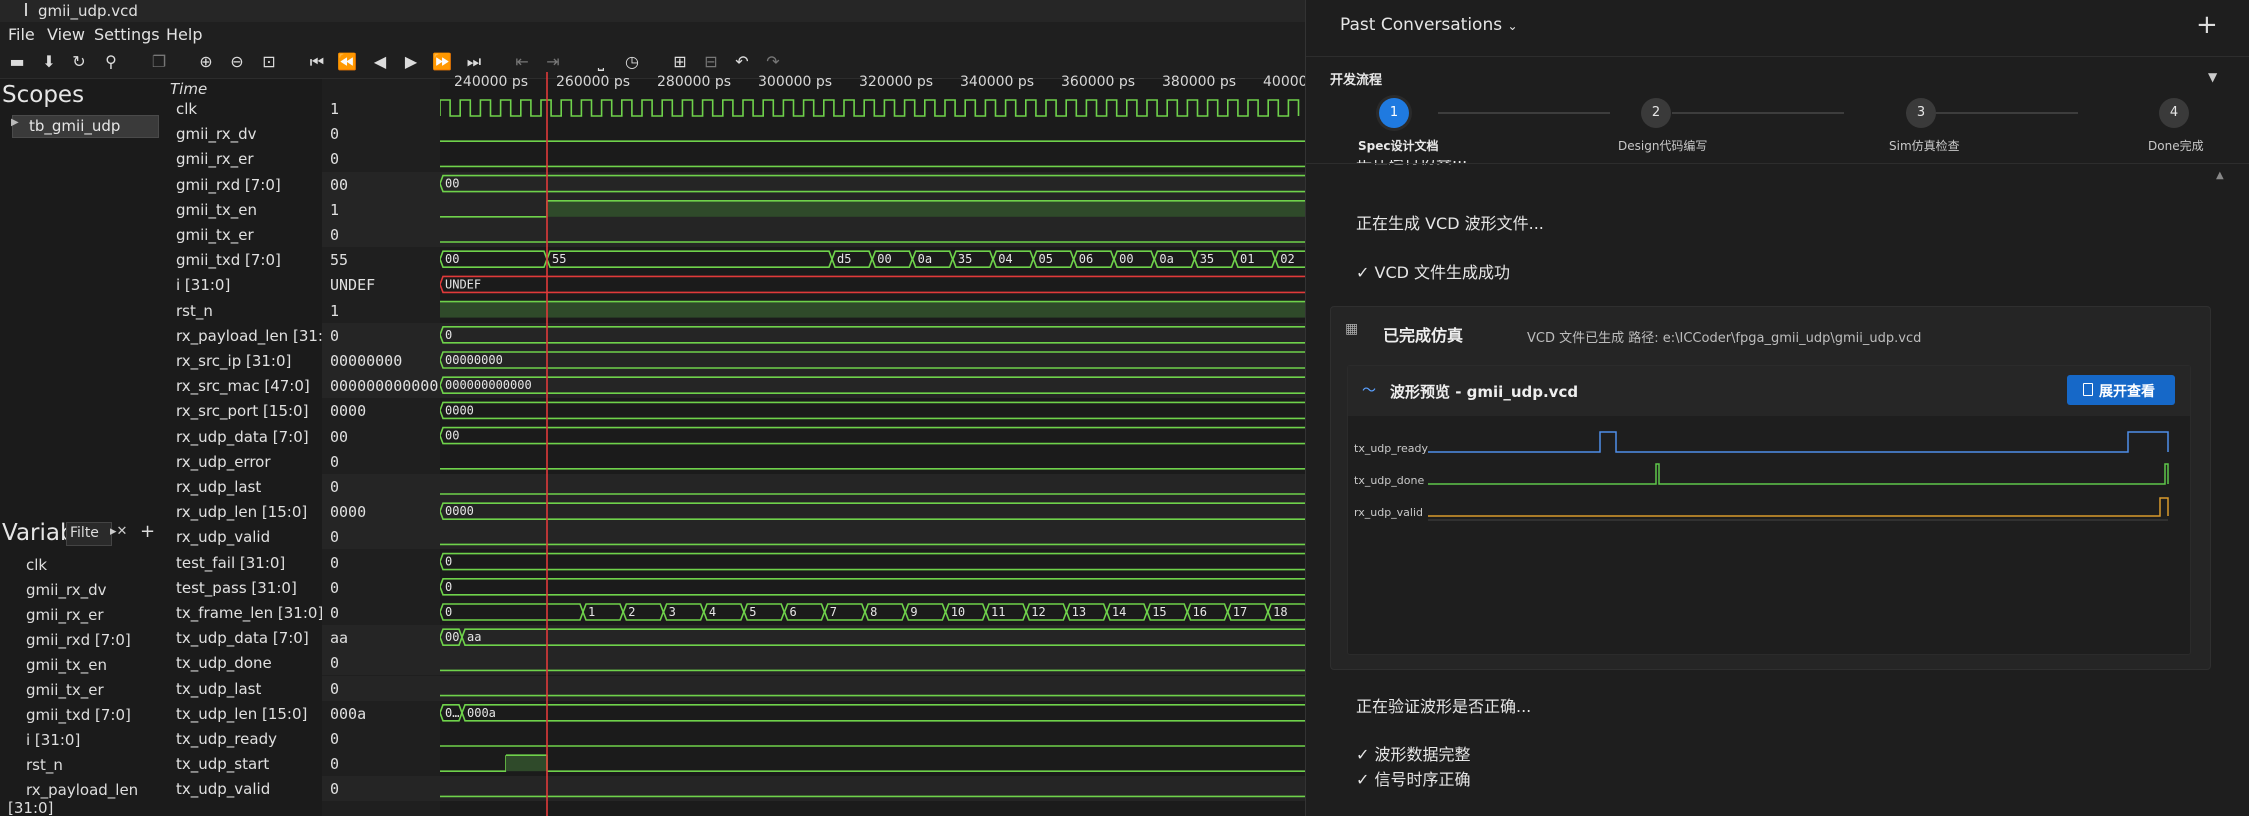 The height and width of the screenshot is (816, 2249). Describe the element at coordinates (773, 62) in the screenshot. I see `redo-icon: ↷` at that location.